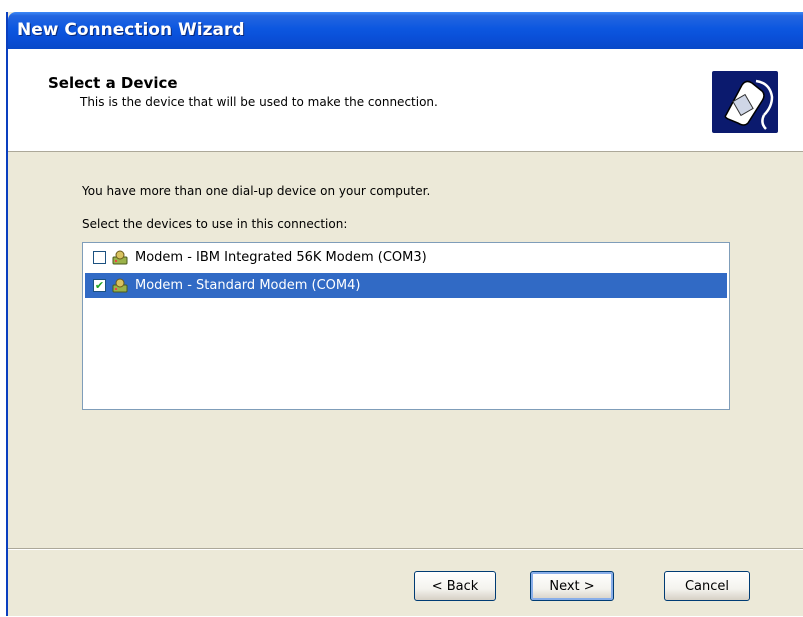  I want to click on device-item-standard-modem: ✔ Modem - Standard Modem (COM4), so click(406, 285).